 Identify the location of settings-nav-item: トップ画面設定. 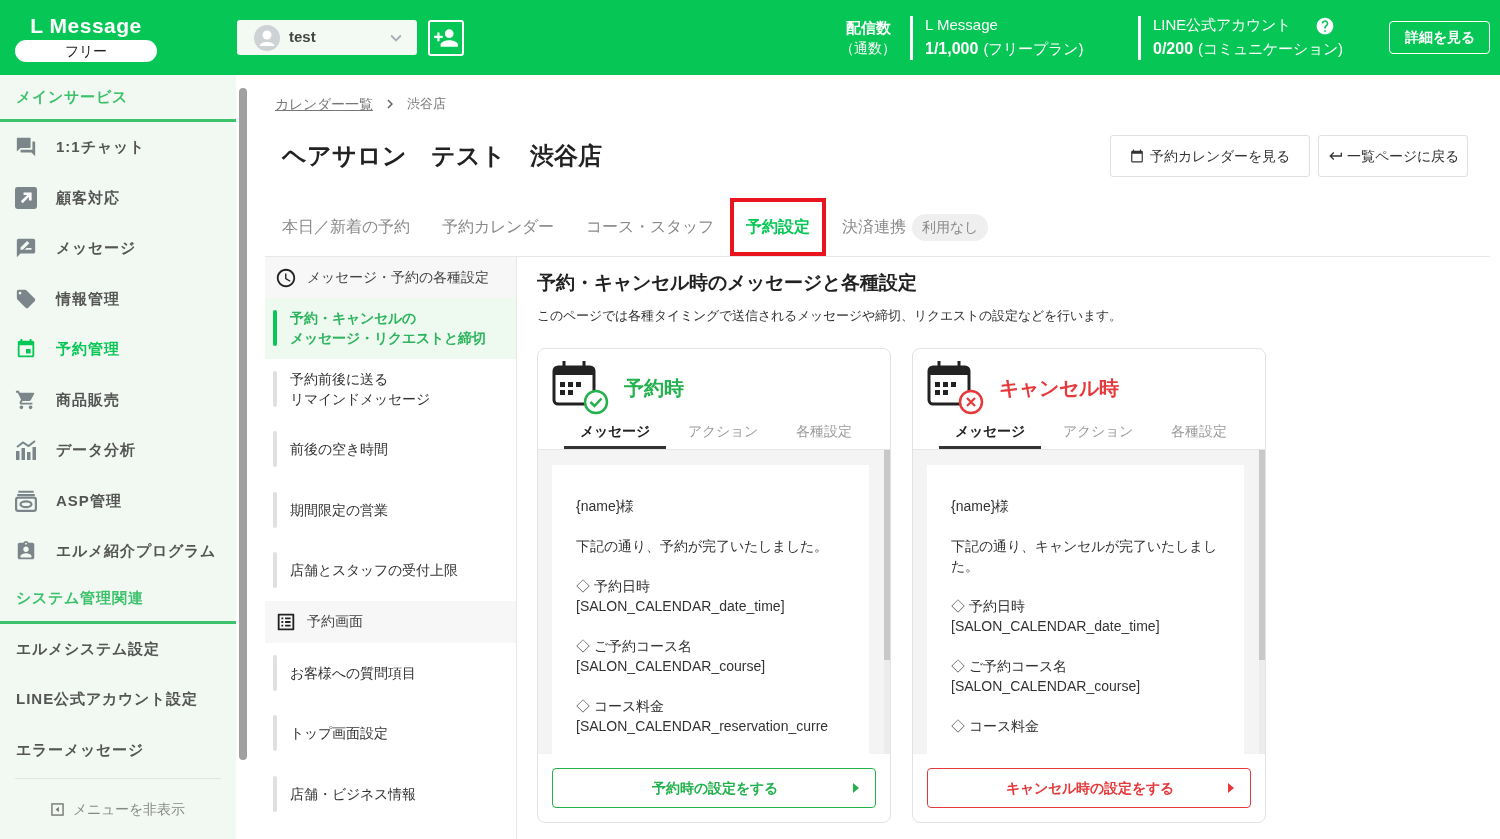
(390, 733).